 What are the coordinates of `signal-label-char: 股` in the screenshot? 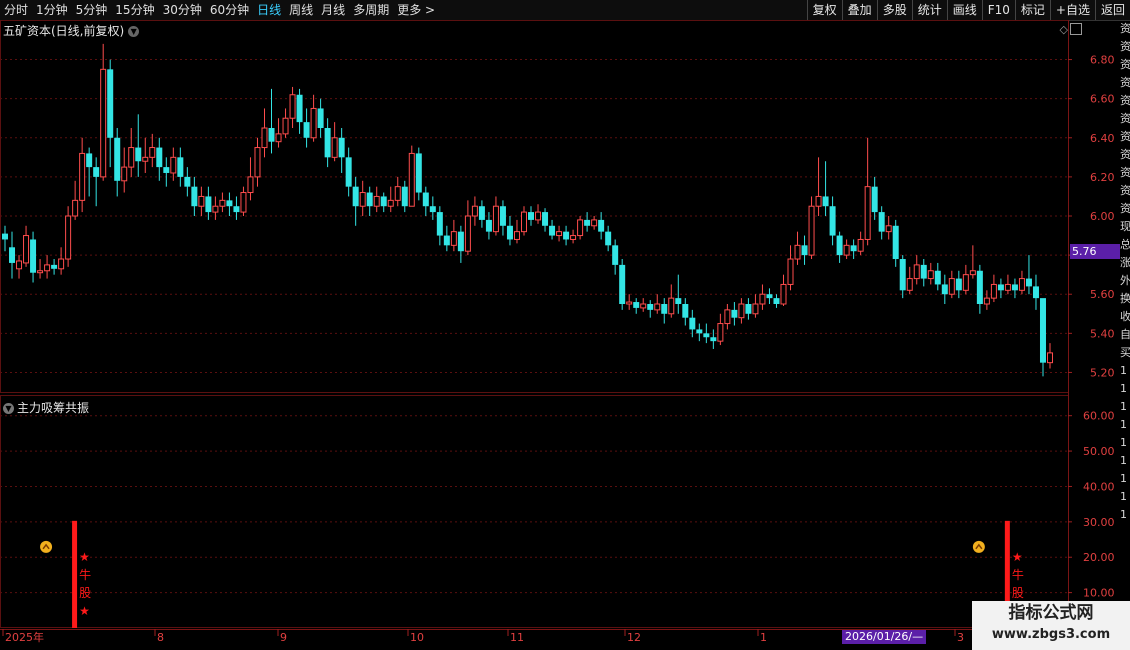 It's located at (1018, 593).